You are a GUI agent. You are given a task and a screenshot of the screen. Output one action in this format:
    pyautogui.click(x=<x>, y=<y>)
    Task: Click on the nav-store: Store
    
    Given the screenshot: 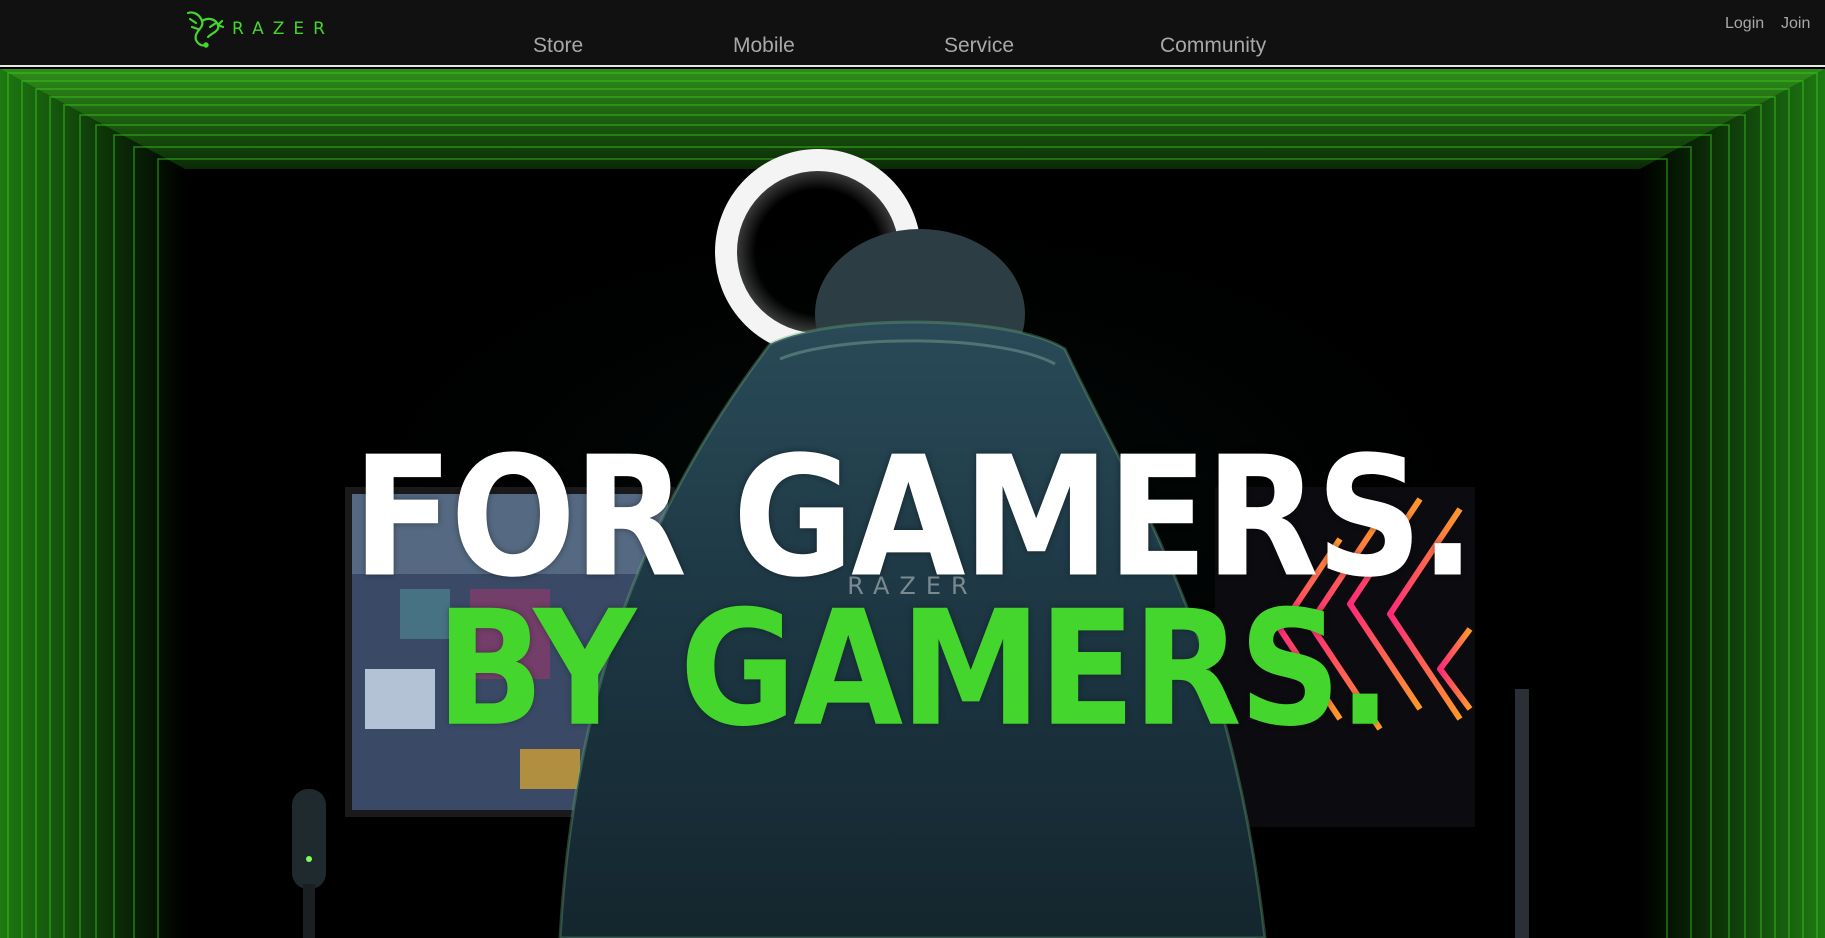 What is the action you would take?
    pyautogui.click(x=558, y=46)
    